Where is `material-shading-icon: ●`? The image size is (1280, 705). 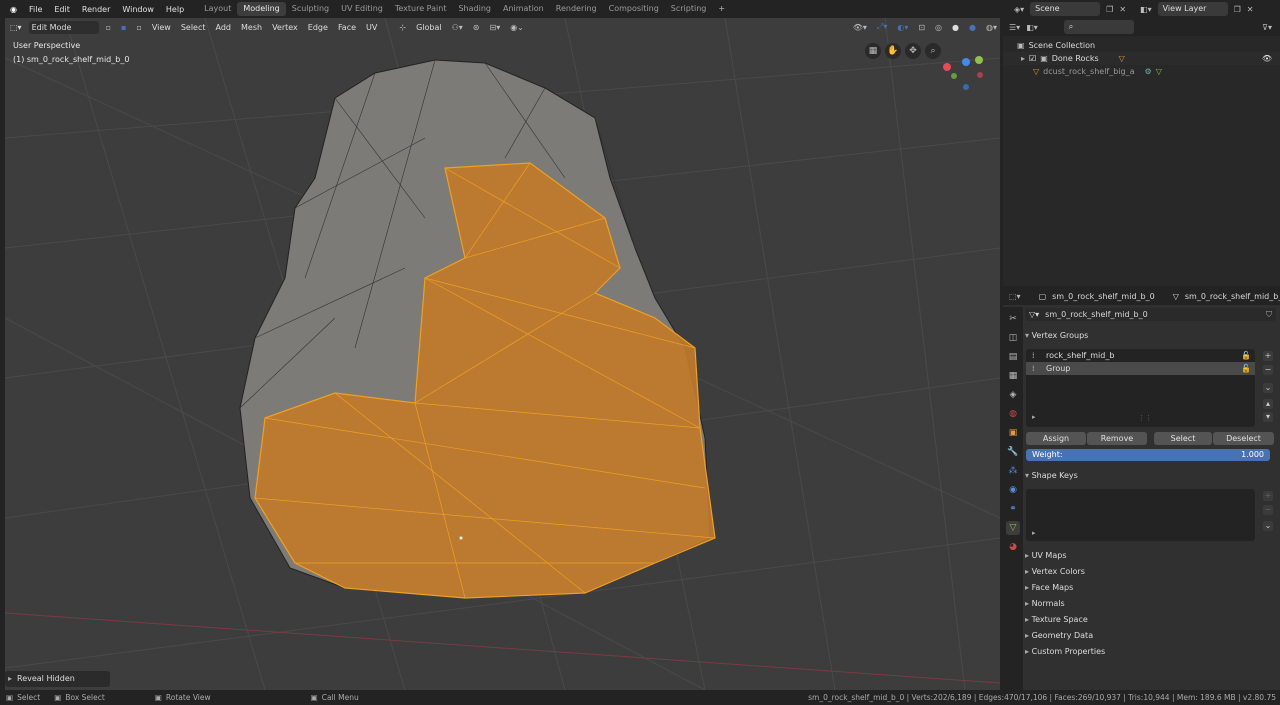
material-shading-icon: ● is located at coordinates (972, 27).